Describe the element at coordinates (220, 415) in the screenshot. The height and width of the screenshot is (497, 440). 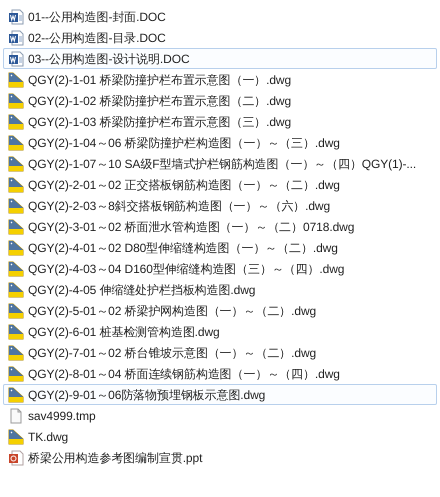
I see `file-item: sav4999.tmp` at that location.